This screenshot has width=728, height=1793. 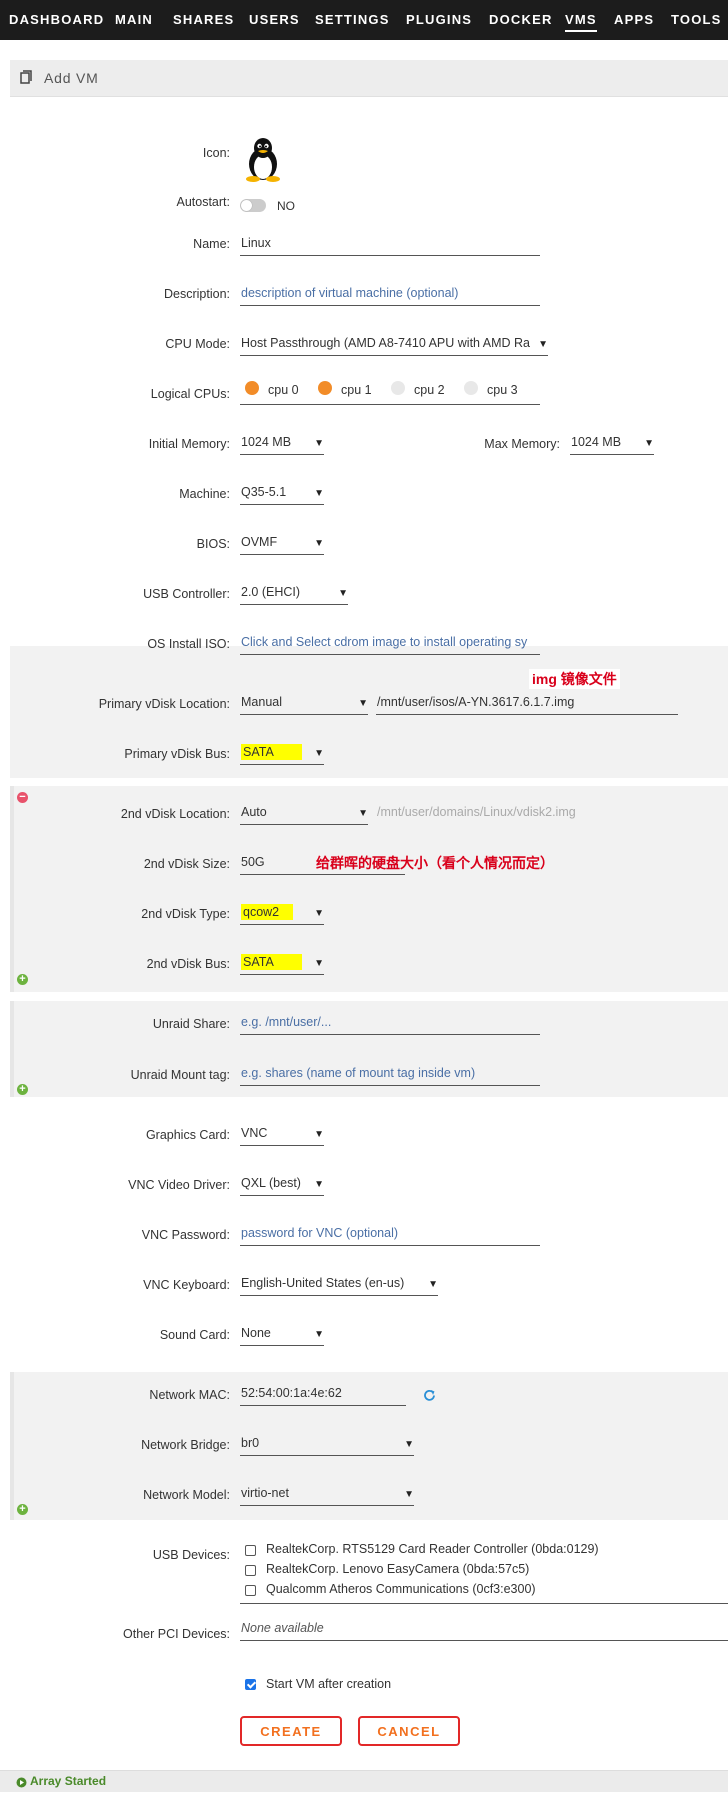 What do you see at coordinates (612, 444) in the screenshot?
I see `max-memory-select: 1024 MB ▼` at bounding box center [612, 444].